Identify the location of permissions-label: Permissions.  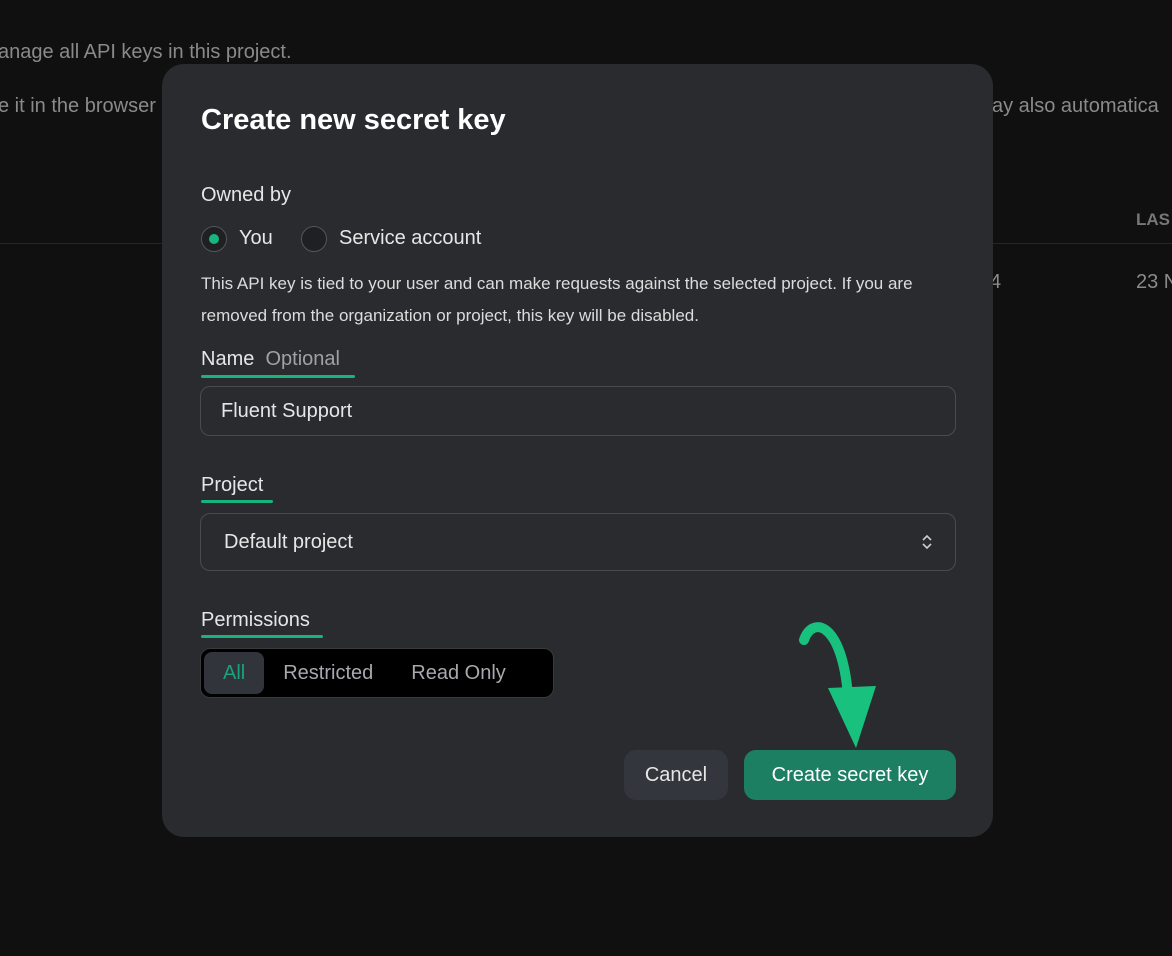
(255, 620).